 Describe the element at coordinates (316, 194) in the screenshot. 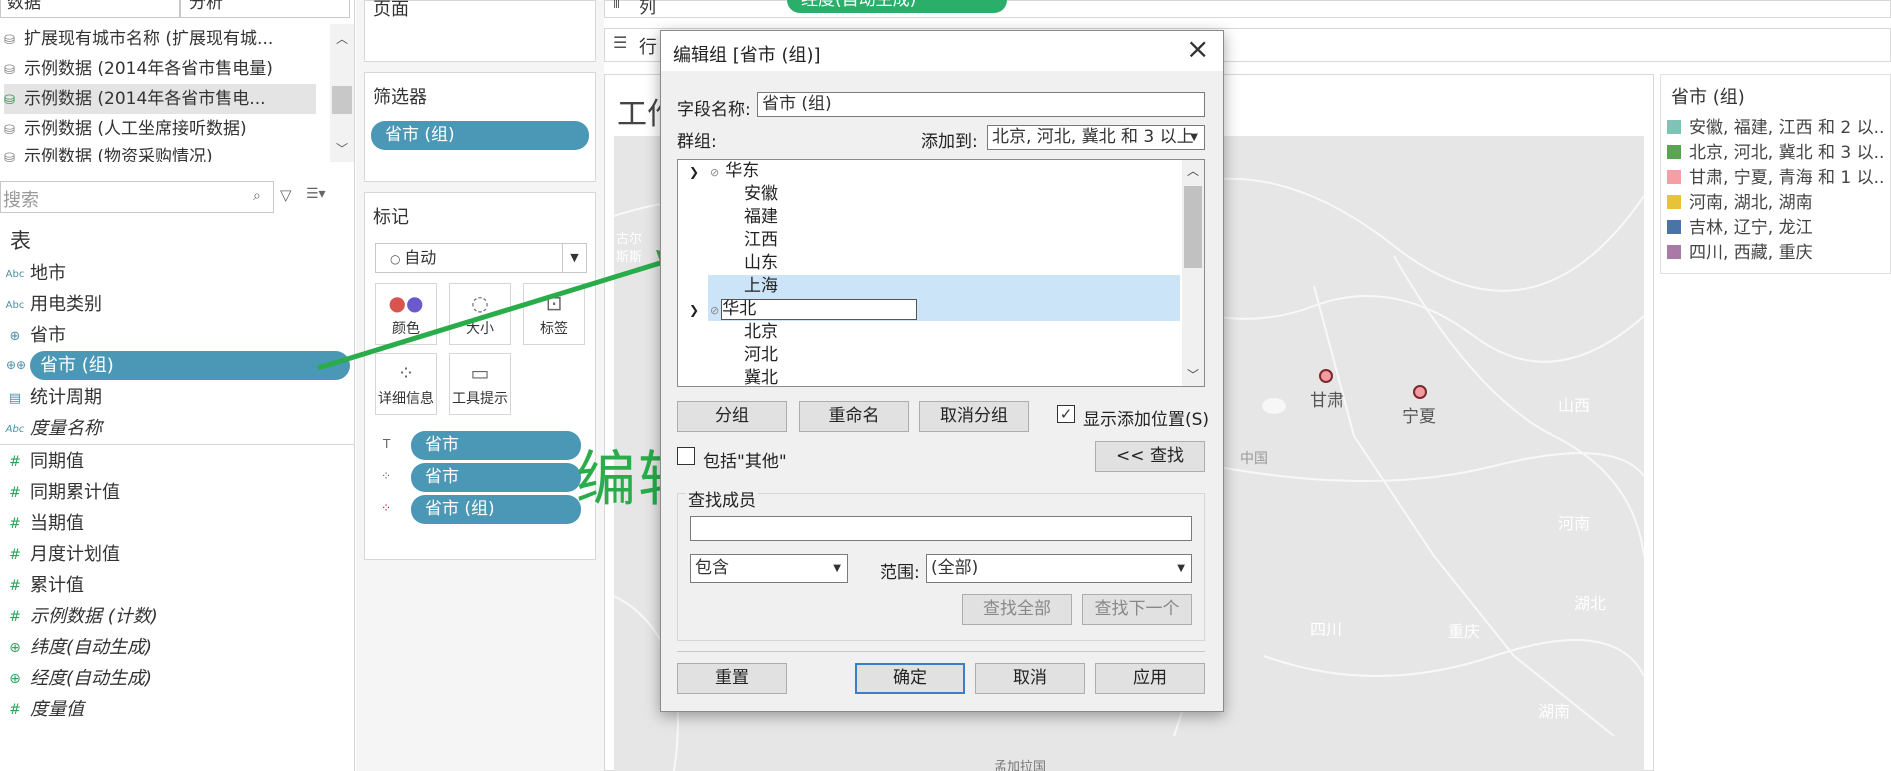

I see `view-options-icon: ☰▾` at that location.